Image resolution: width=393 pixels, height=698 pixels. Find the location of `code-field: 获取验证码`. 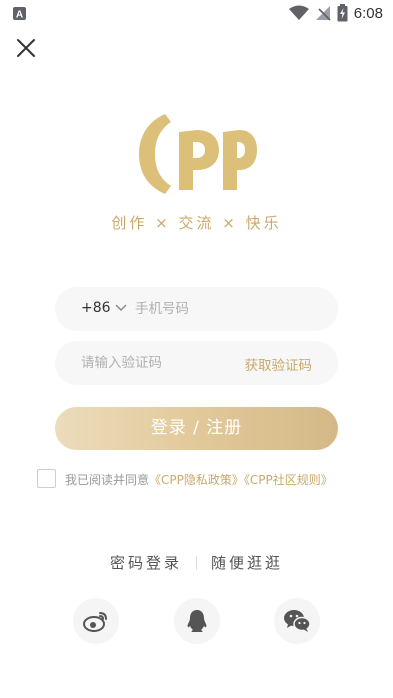

code-field: 获取验证码 is located at coordinates (196, 363).